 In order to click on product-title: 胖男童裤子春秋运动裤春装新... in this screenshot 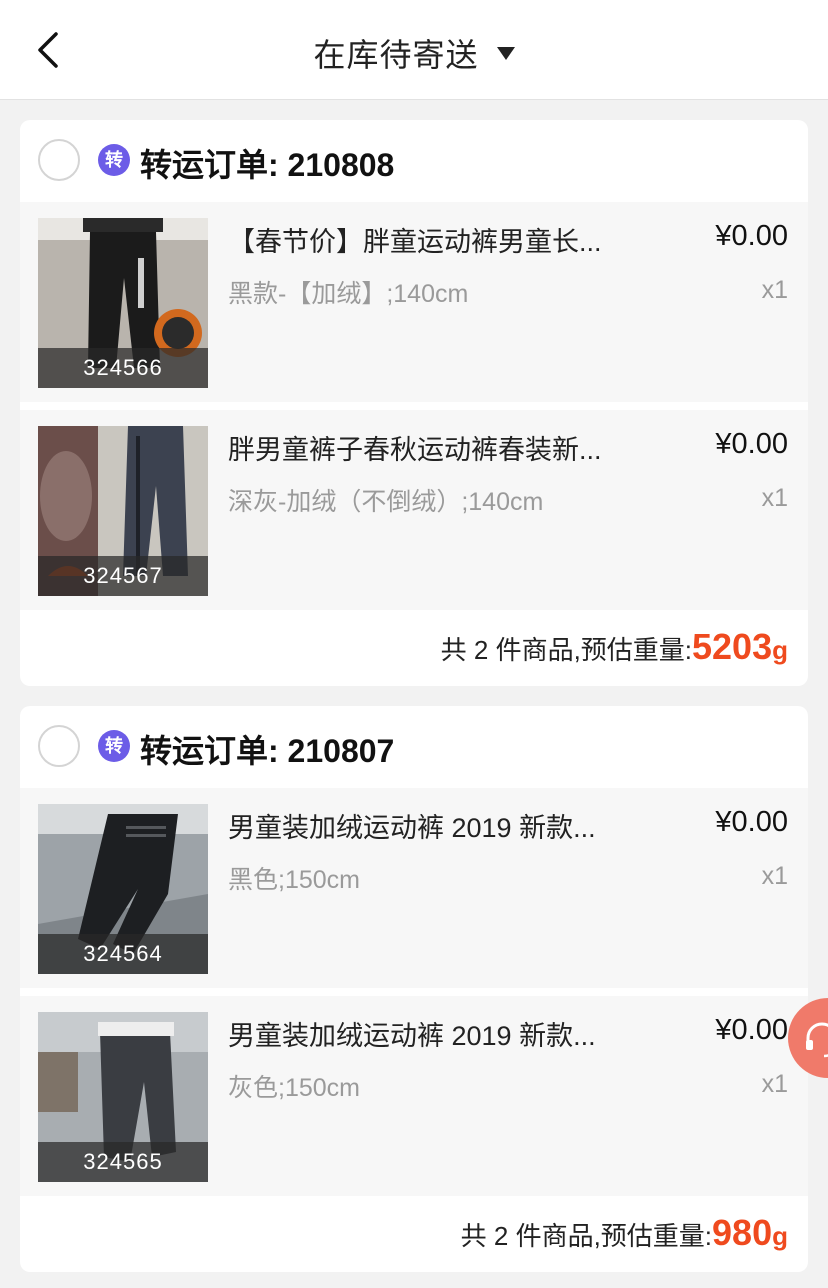, I will do `click(415, 450)`.